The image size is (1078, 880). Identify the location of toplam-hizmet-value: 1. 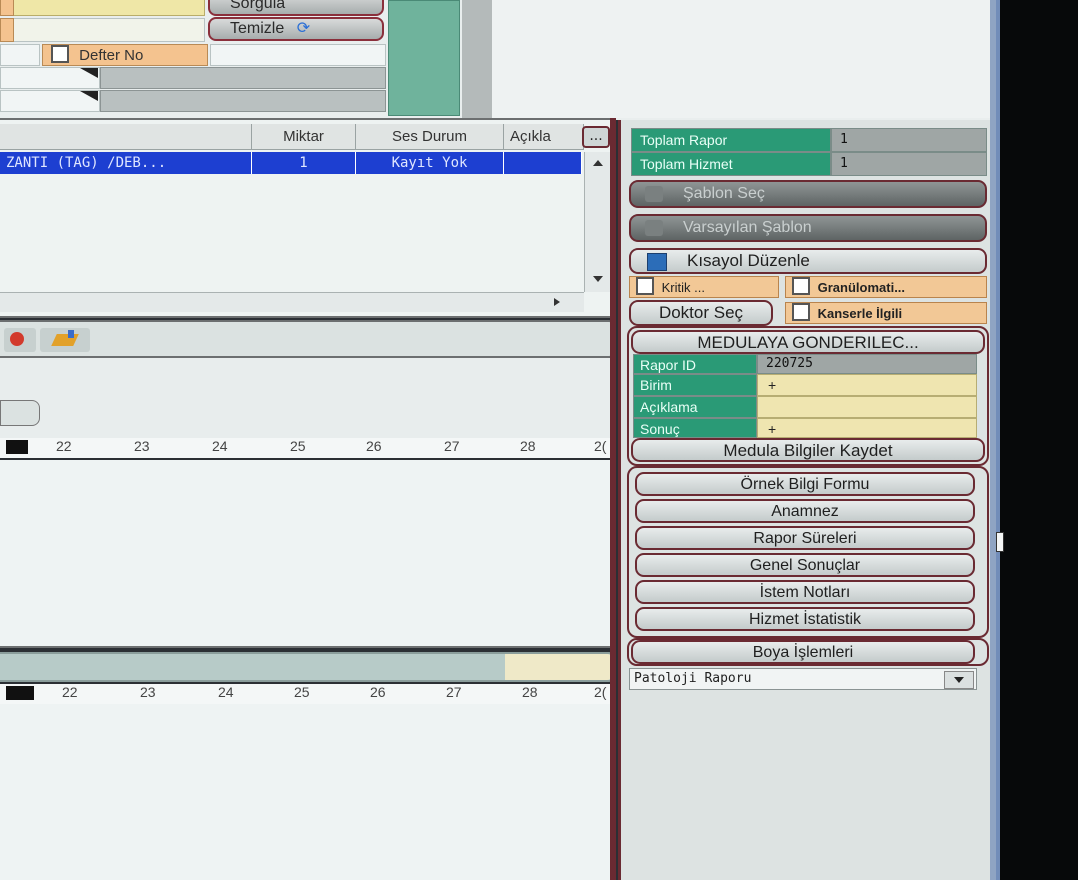
(909, 164).